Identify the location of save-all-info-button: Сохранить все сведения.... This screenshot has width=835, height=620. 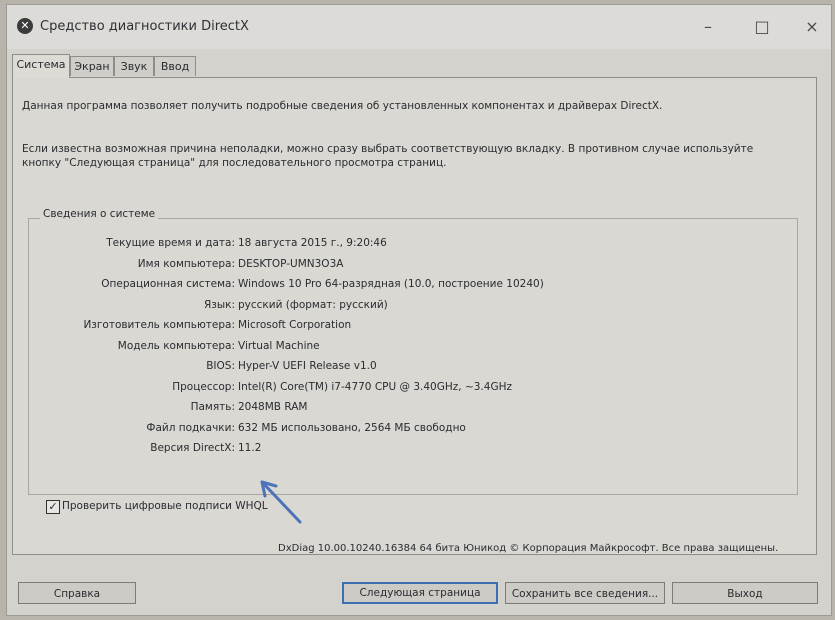
(585, 593).